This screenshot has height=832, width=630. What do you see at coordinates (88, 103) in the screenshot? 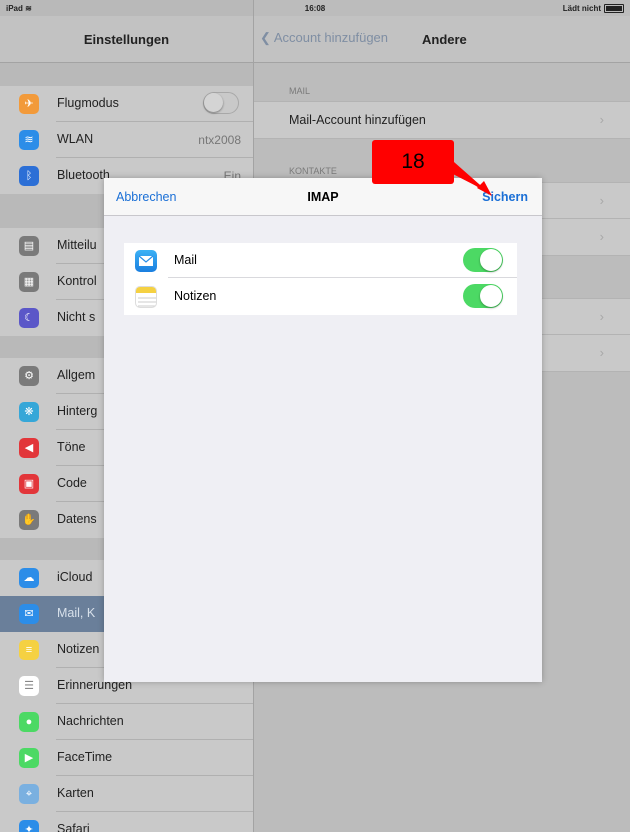
I see `sidebar-item-label: Flugmodus` at bounding box center [88, 103].